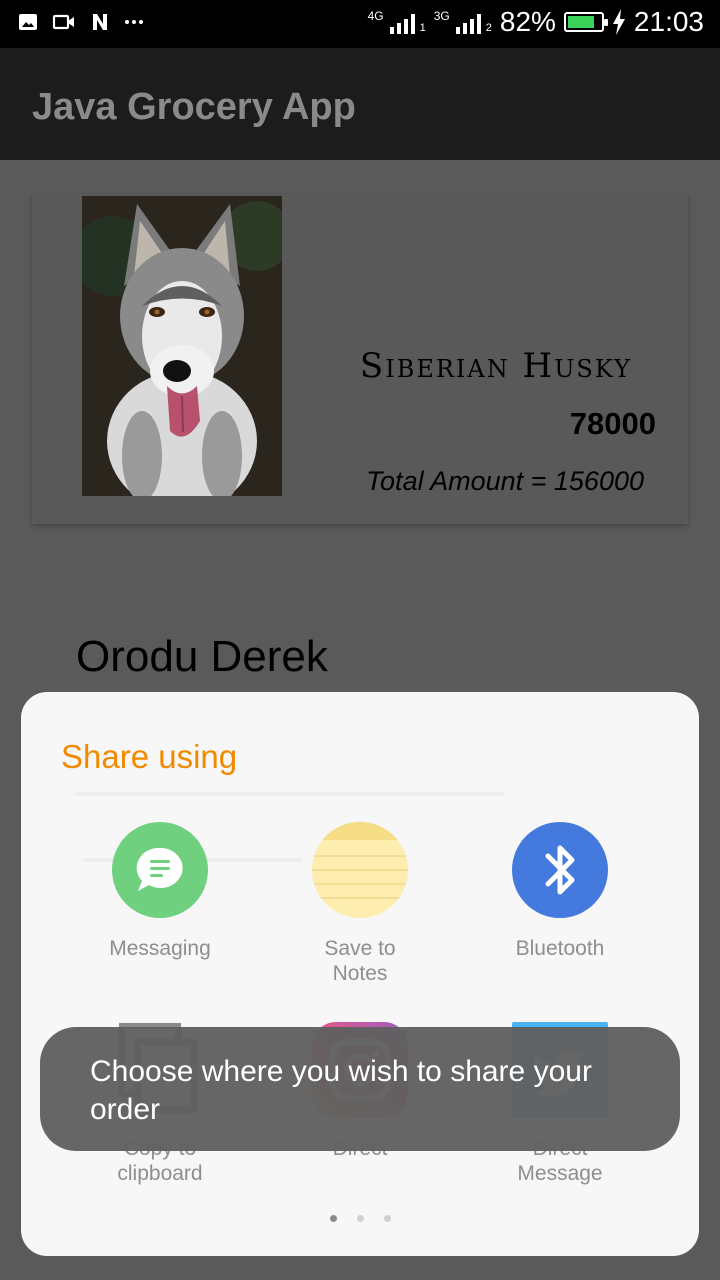  What do you see at coordinates (495, 366) in the screenshot?
I see `product-name: Siberian Husky` at bounding box center [495, 366].